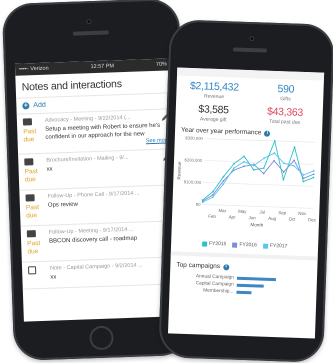  Describe the element at coordinates (258, 181) in the screenshot. I see `series-line-fy2016` at that location.